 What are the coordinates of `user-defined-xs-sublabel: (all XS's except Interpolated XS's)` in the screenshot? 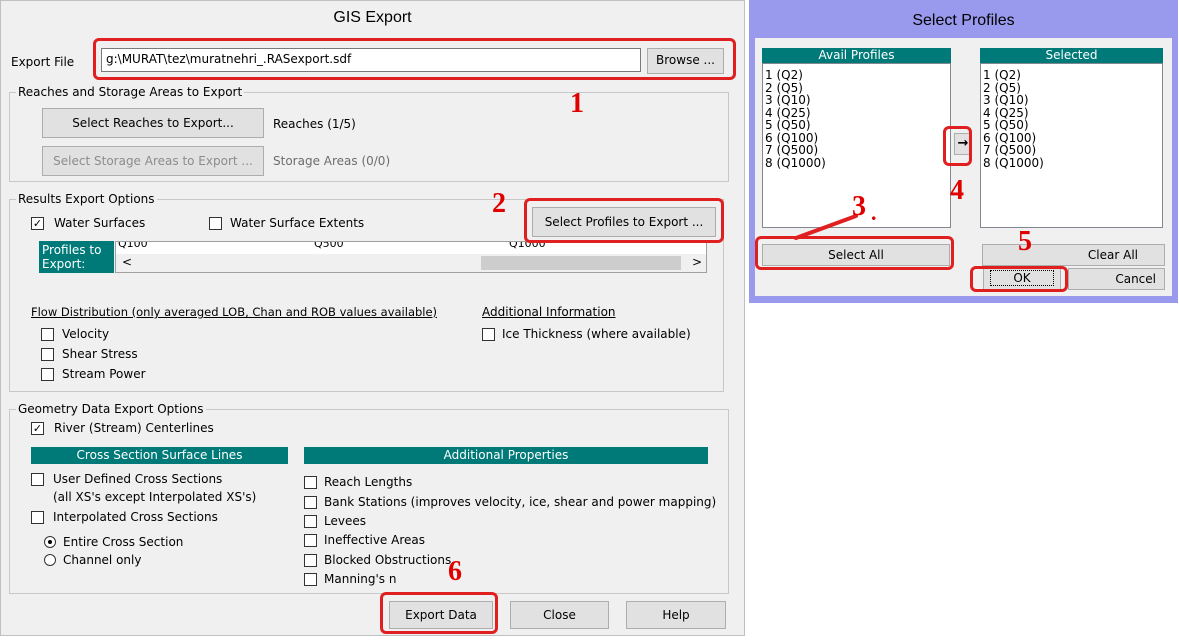 It's located at (155, 497).